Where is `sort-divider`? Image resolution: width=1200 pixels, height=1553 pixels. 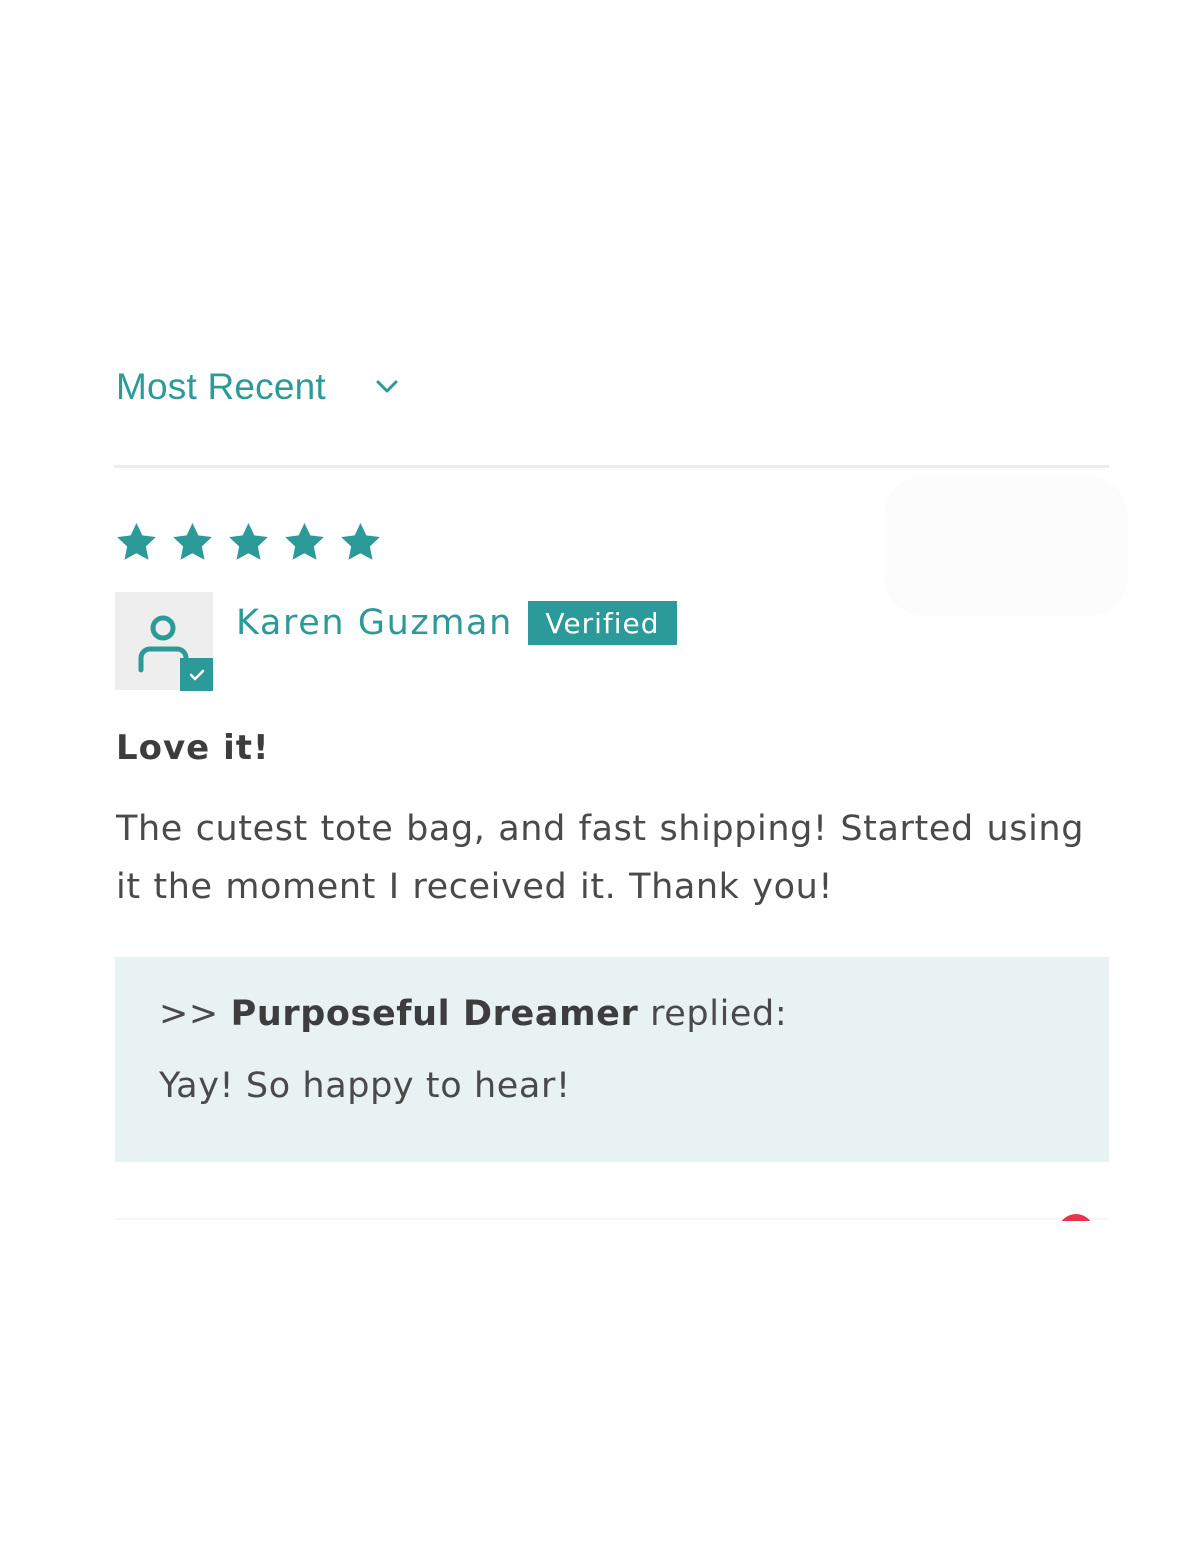
sort-divider is located at coordinates (611, 466).